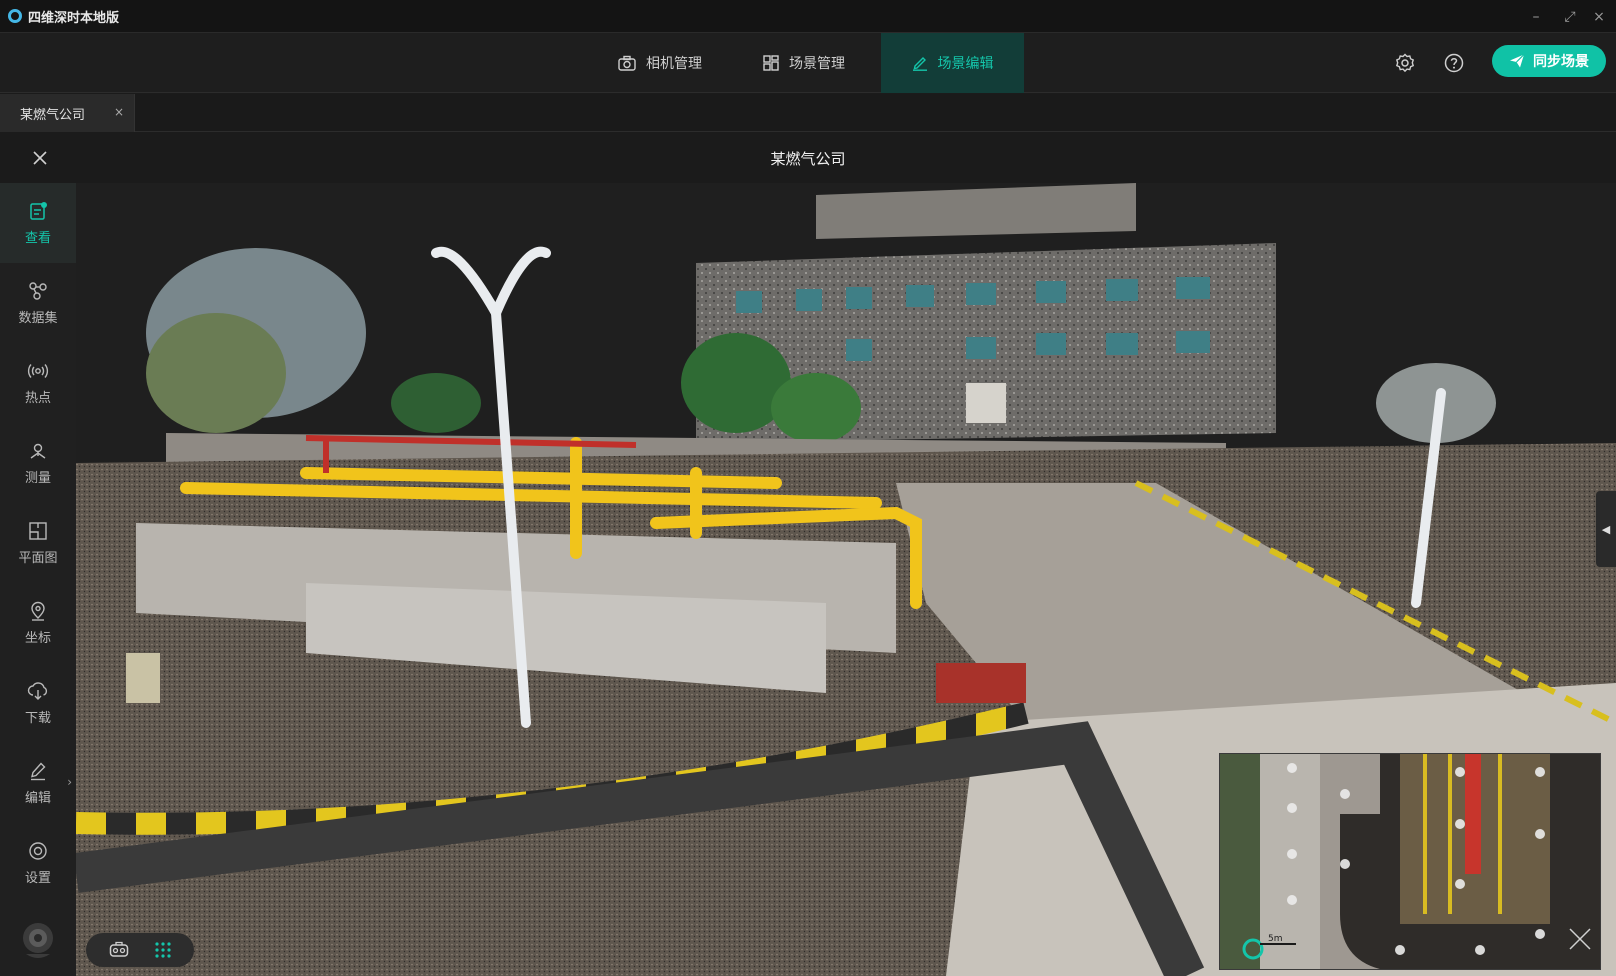 The width and height of the screenshot is (1616, 976). I want to click on help-button, so click(1454, 63).